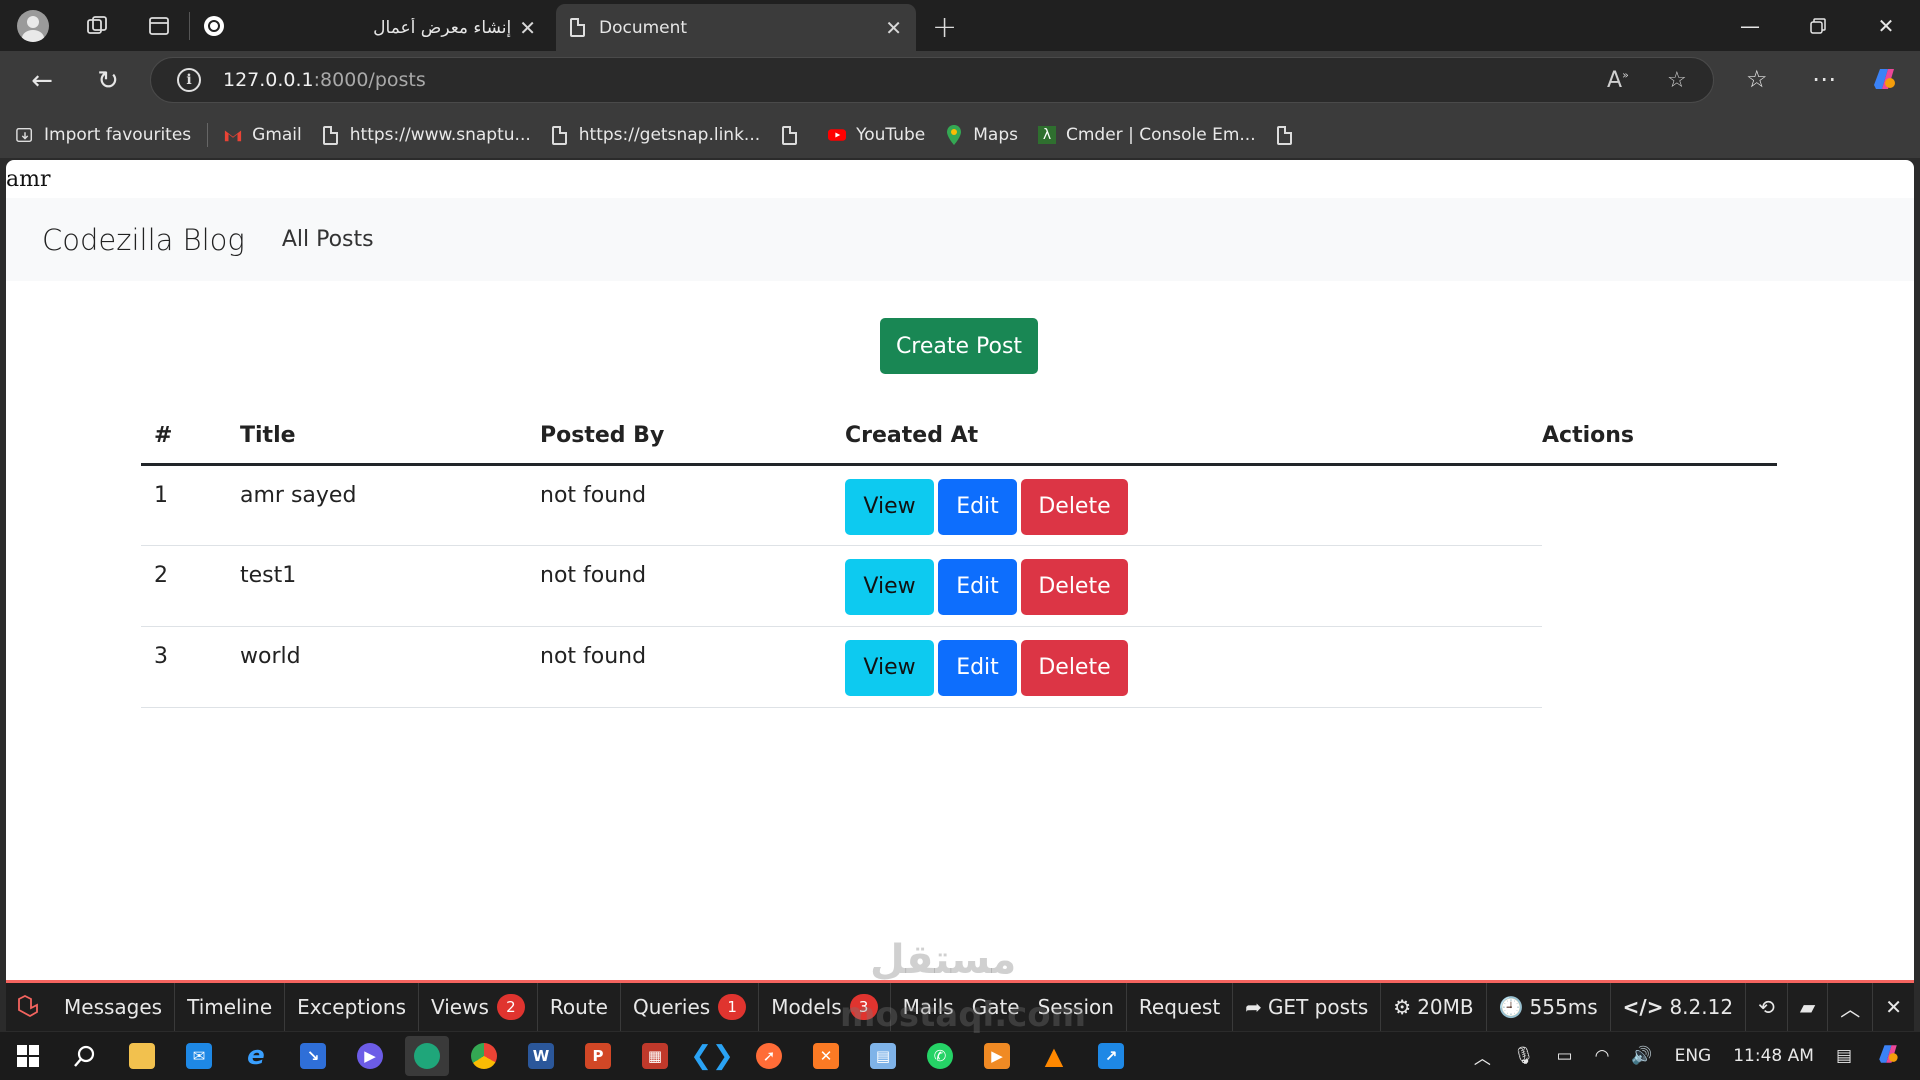  I want to click on debugbar-request-method: ➦ GET posts, so click(1307, 1007).